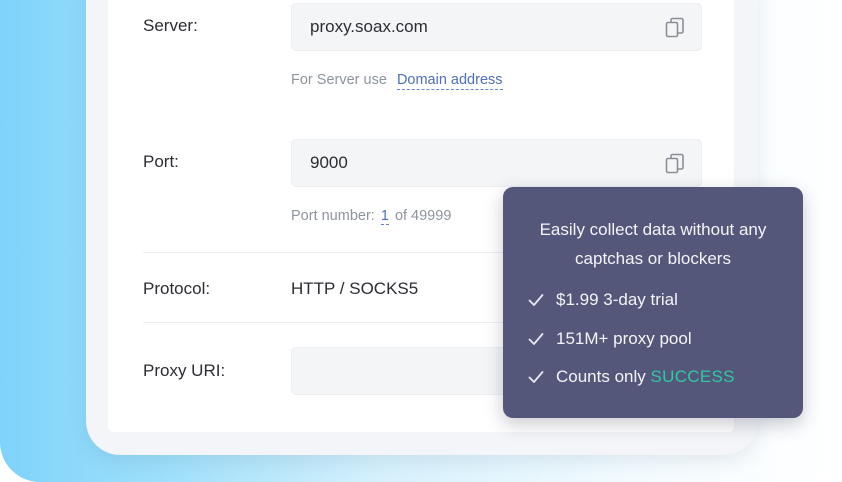 The image size is (842, 482). I want to click on tooltip-item: $1.99 3-day trial, so click(603, 300).